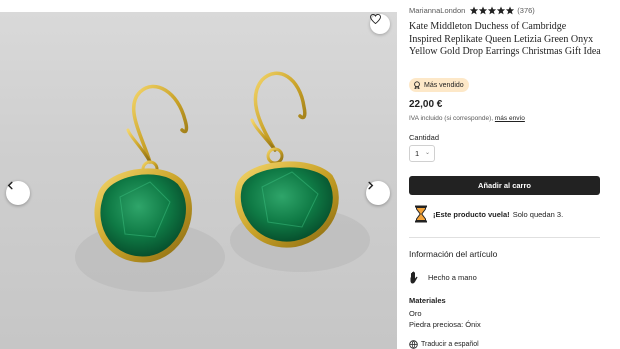 Image resolution: width=620 pixels, height=349 pixels. What do you see at coordinates (427, 153) in the screenshot?
I see `chevron-down-icon: ⌄` at bounding box center [427, 153].